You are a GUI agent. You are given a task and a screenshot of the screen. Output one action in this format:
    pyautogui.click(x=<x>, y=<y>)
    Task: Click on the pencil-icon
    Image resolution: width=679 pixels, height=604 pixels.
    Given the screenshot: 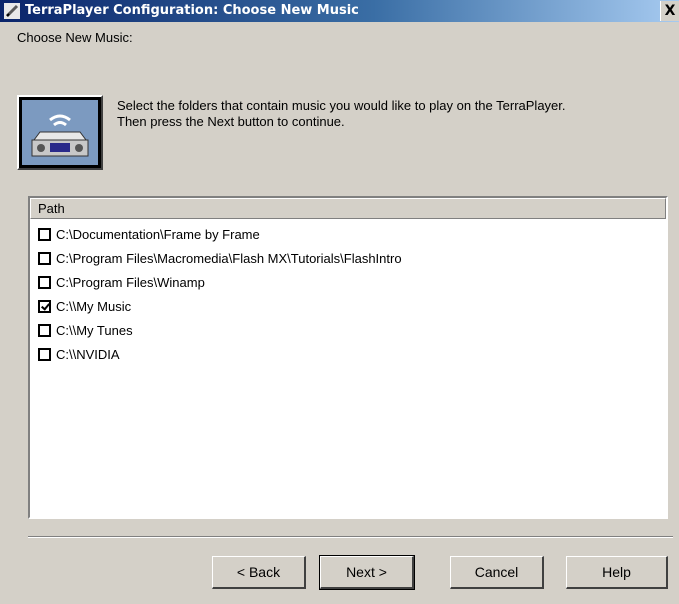 What is the action you would take?
    pyautogui.click(x=12, y=11)
    